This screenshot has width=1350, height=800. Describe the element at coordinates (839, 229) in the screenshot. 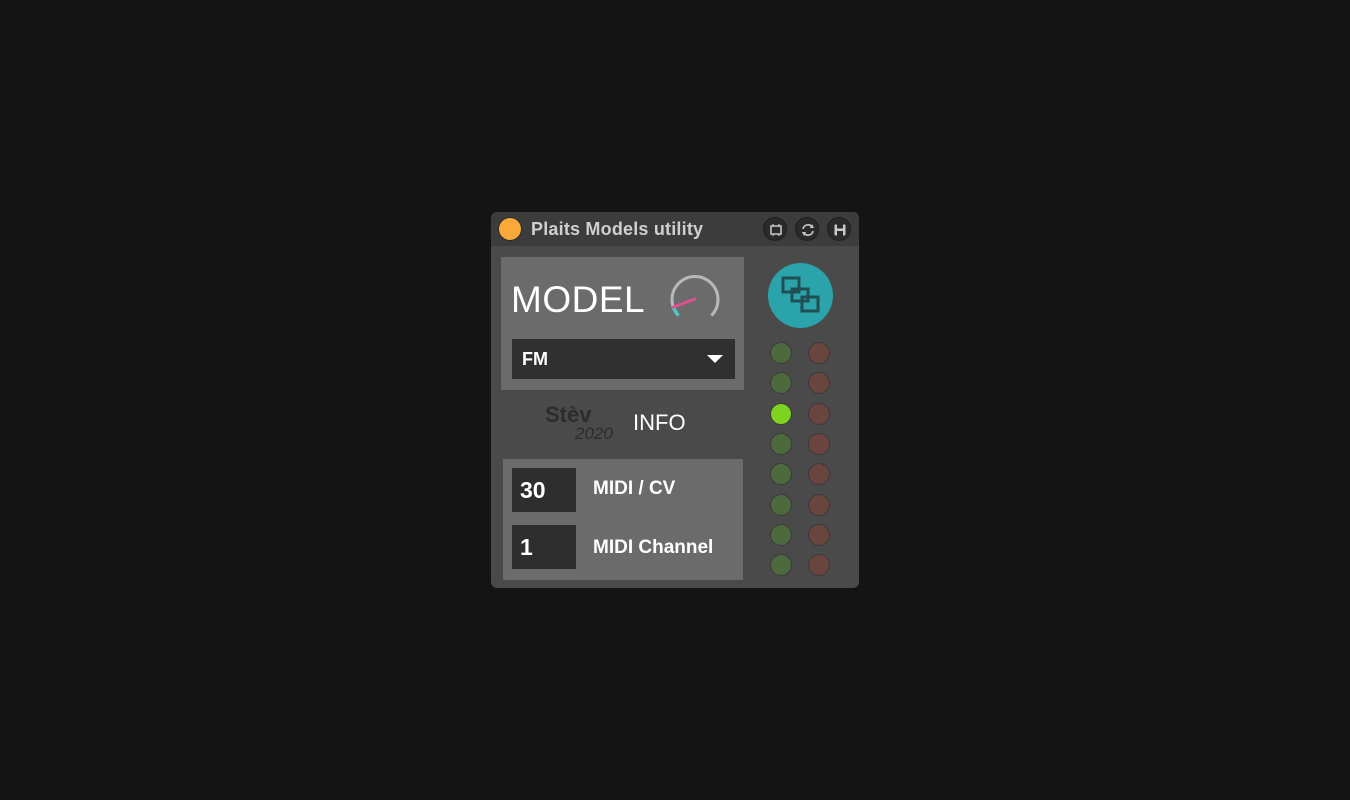

I see `save-icon` at that location.